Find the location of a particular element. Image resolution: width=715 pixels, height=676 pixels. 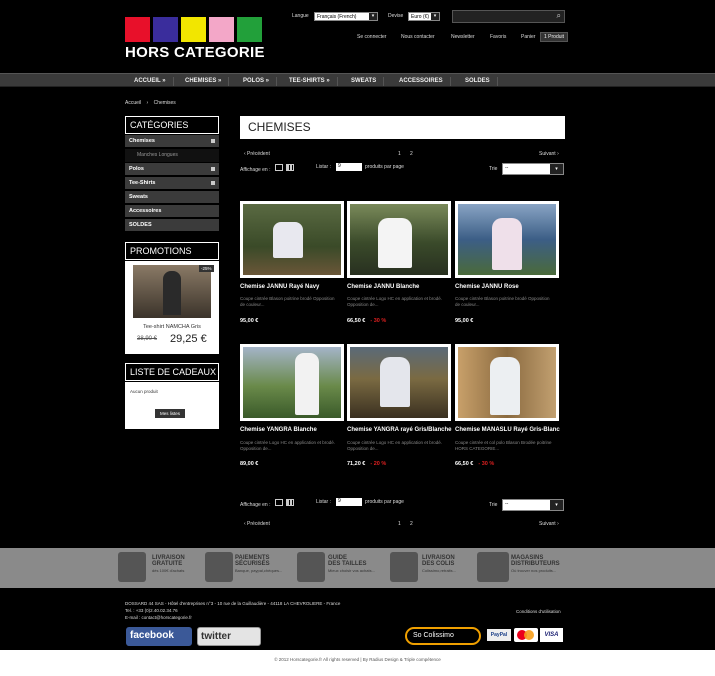

sort-select: -- ▾ is located at coordinates (533, 169).